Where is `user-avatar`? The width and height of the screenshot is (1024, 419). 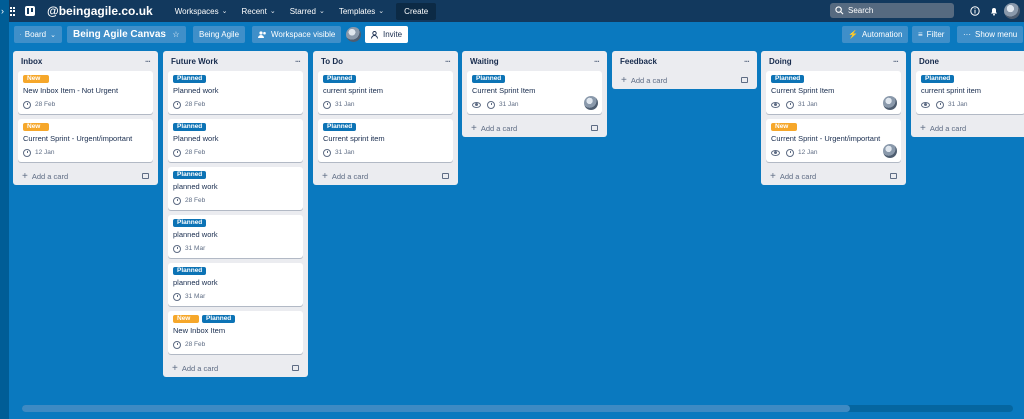
user-avatar is located at coordinates (1012, 11).